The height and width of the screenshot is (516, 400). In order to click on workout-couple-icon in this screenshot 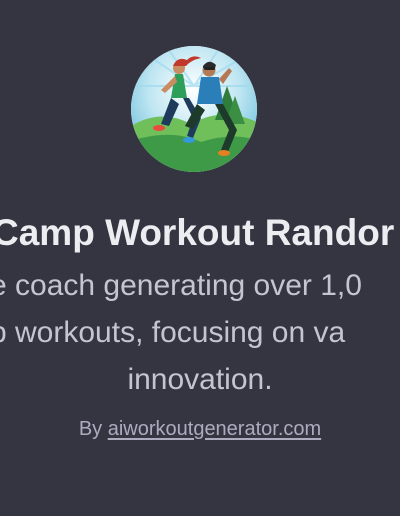, I will do `click(194, 109)`.